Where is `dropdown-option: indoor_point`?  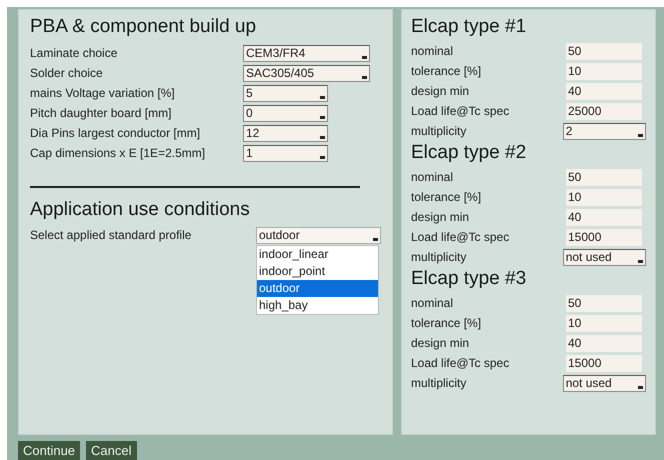 dropdown-option: indoor_point is located at coordinates (317, 271).